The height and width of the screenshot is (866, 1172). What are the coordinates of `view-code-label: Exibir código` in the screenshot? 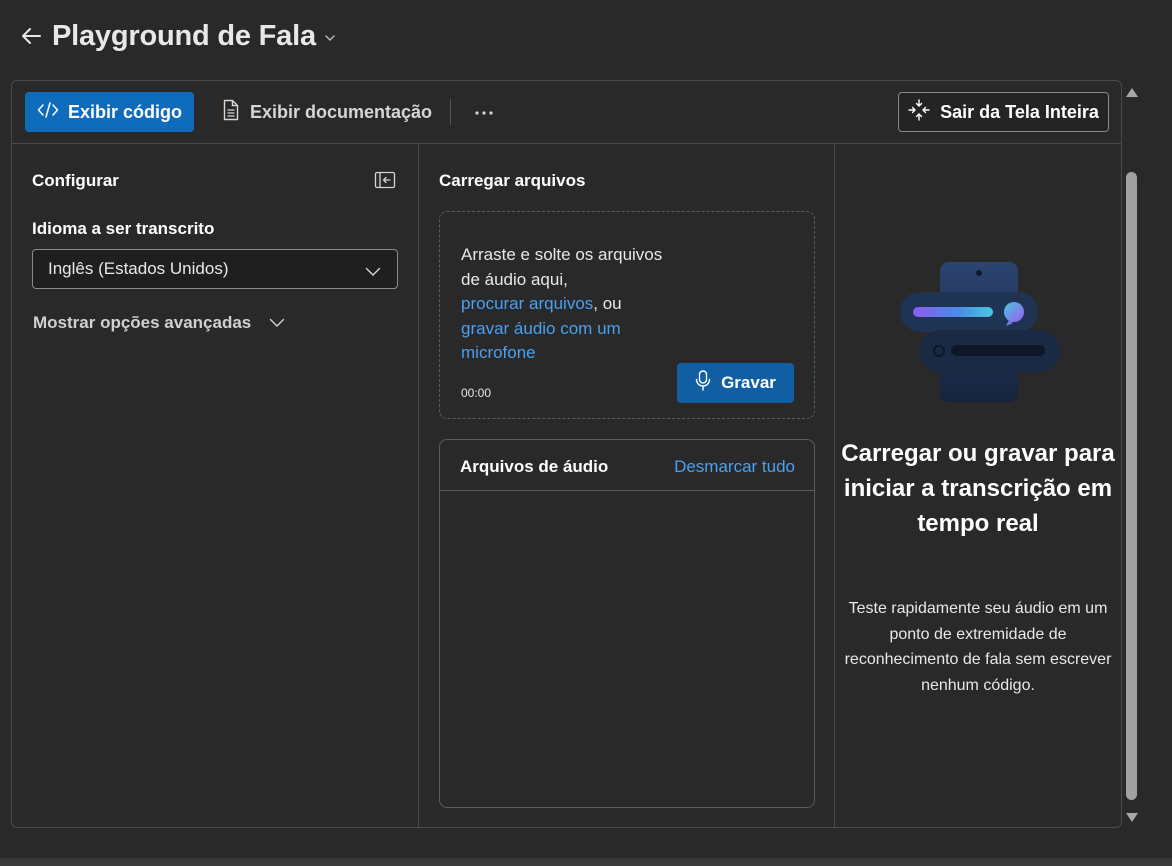 It's located at (124, 111).